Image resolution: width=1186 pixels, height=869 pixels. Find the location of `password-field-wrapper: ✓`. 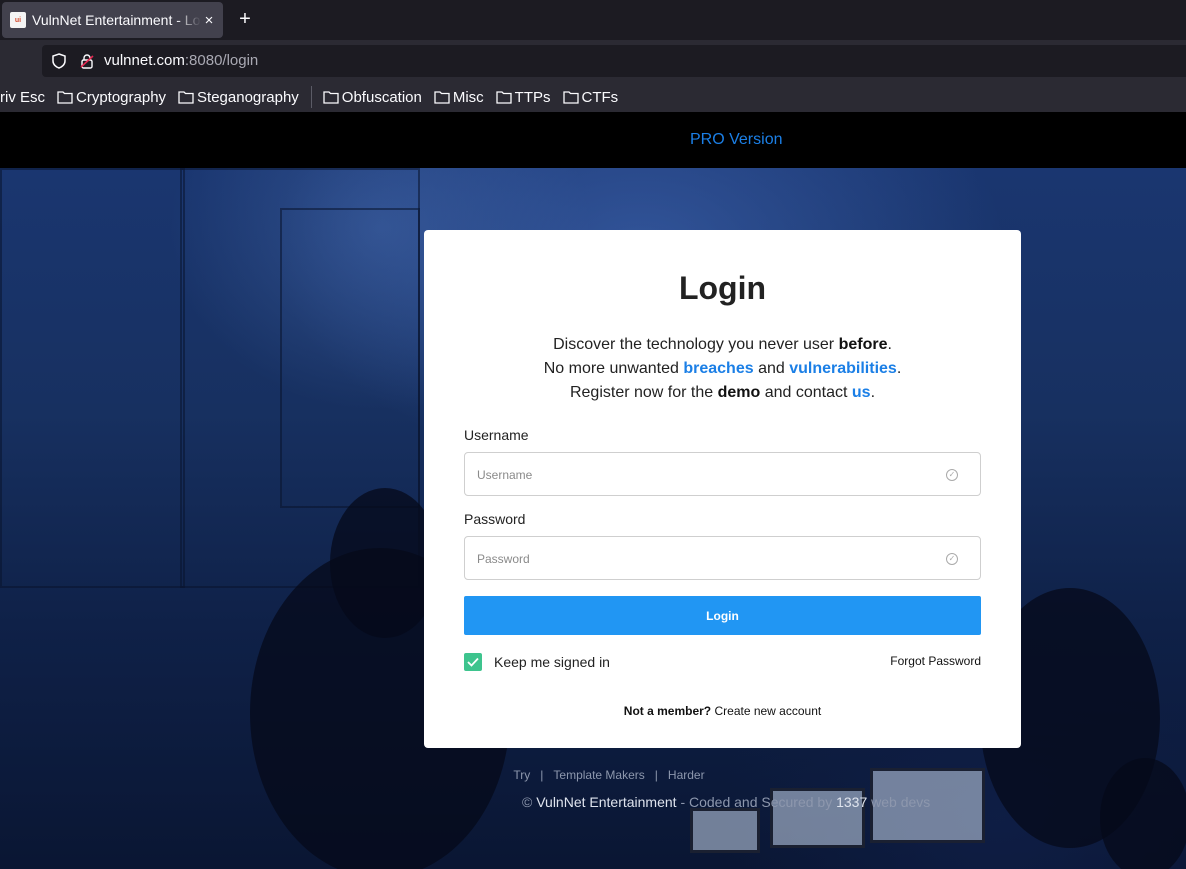

password-field-wrapper: ✓ is located at coordinates (722, 558).